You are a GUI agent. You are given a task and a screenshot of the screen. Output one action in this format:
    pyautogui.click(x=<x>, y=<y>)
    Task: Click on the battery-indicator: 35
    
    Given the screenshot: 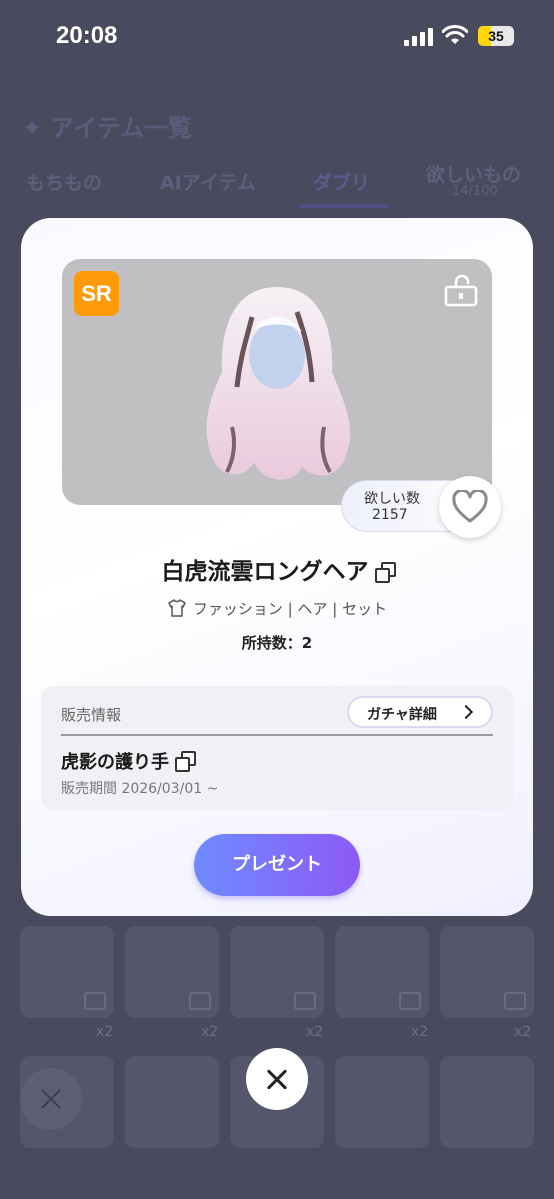 What is the action you would take?
    pyautogui.click(x=496, y=36)
    